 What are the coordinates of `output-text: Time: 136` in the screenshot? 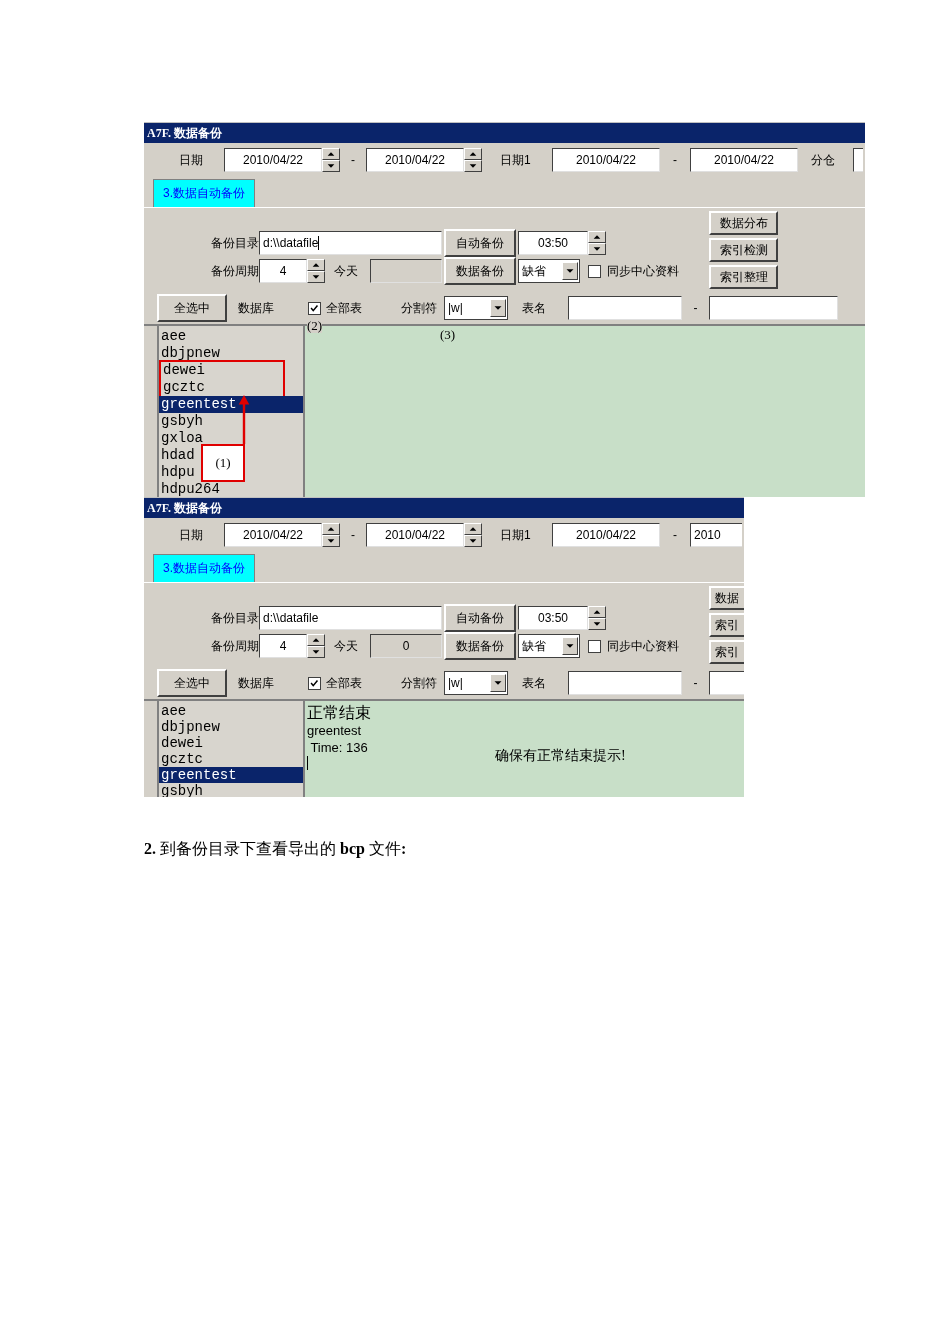 It's located at (338, 747).